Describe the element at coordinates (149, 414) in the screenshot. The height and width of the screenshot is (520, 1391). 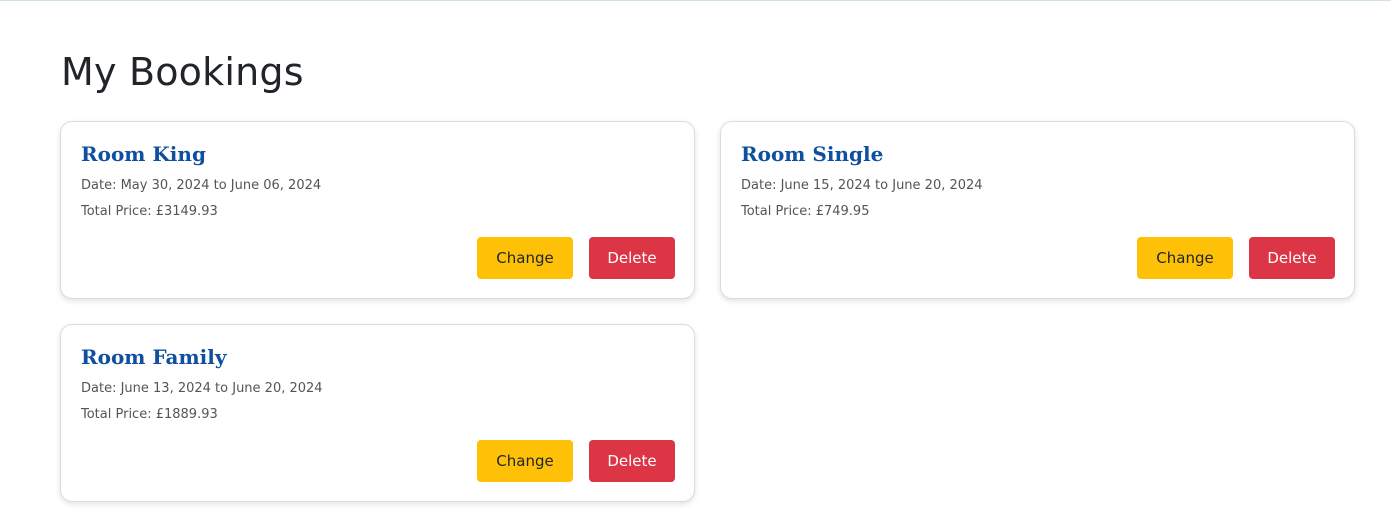
I see `booking-total-price: Total Price: £1889.93` at that location.